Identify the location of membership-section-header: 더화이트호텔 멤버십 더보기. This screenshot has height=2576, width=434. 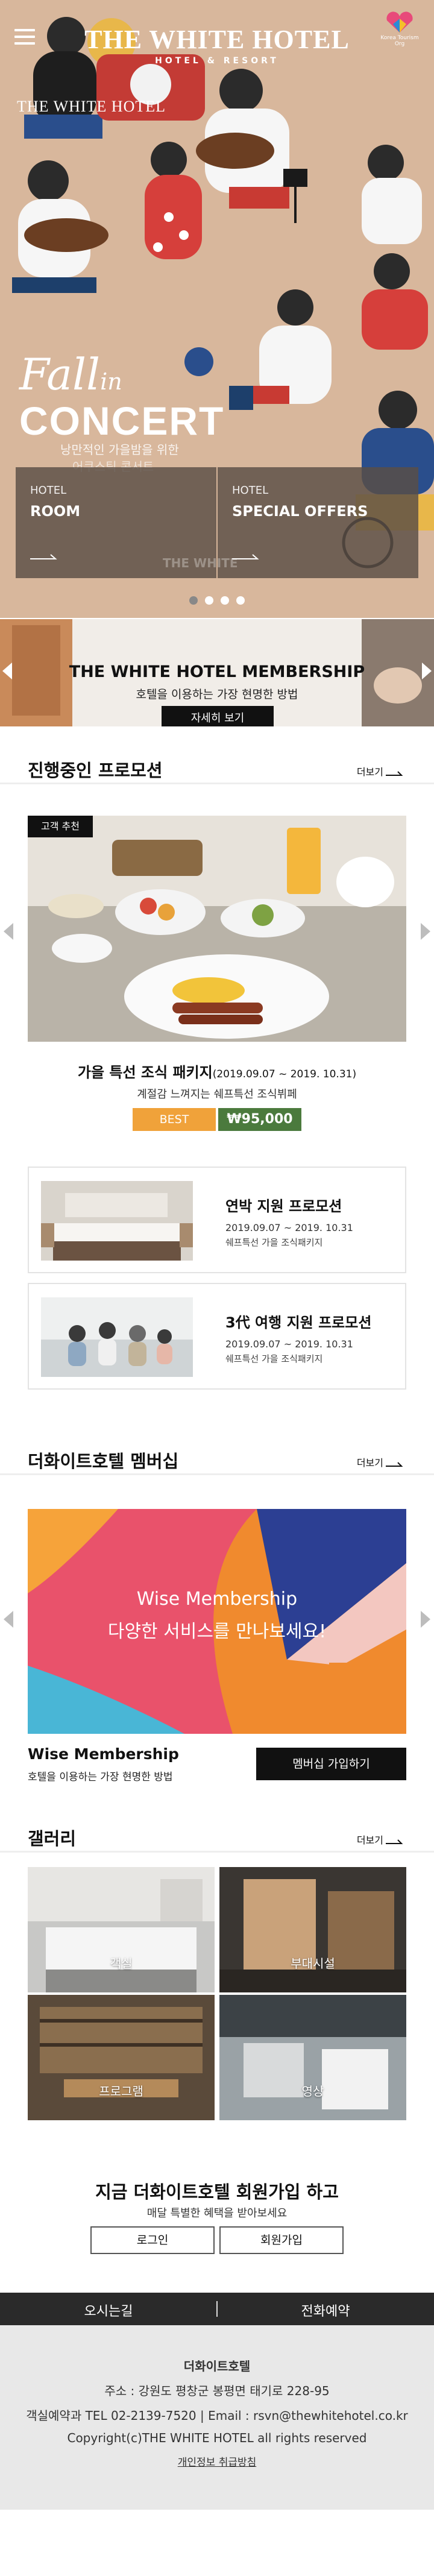
(217, 1455).